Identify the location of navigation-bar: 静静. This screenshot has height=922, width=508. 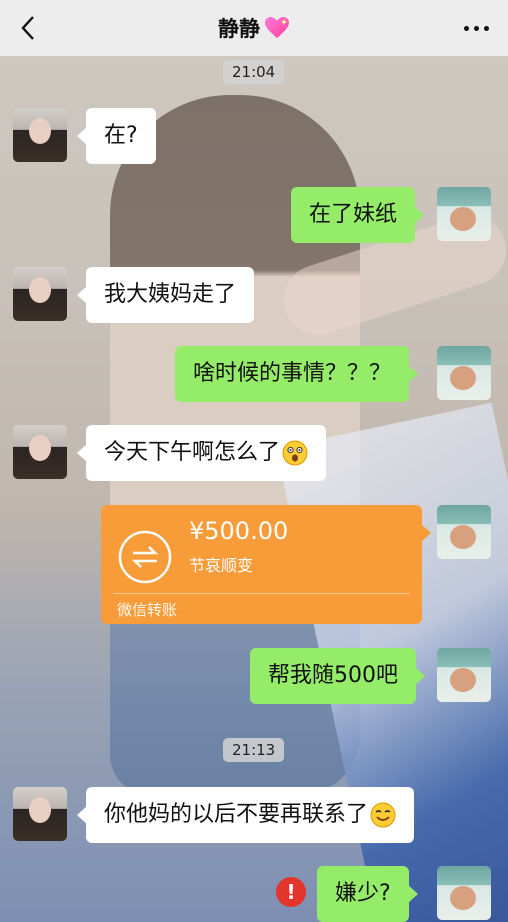
(254, 28).